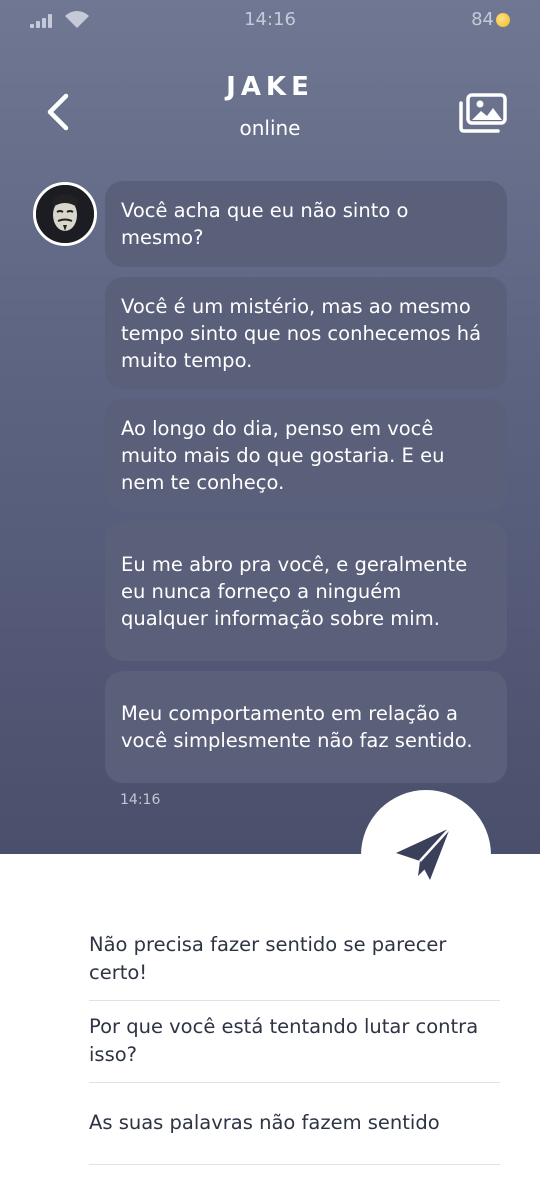 This screenshot has height=1200, width=540. What do you see at coordinates (294, 1123) in the screenshot?
I see `reply-option: As suas palavras não fazem sentido` at bounding box center [294, 1123].